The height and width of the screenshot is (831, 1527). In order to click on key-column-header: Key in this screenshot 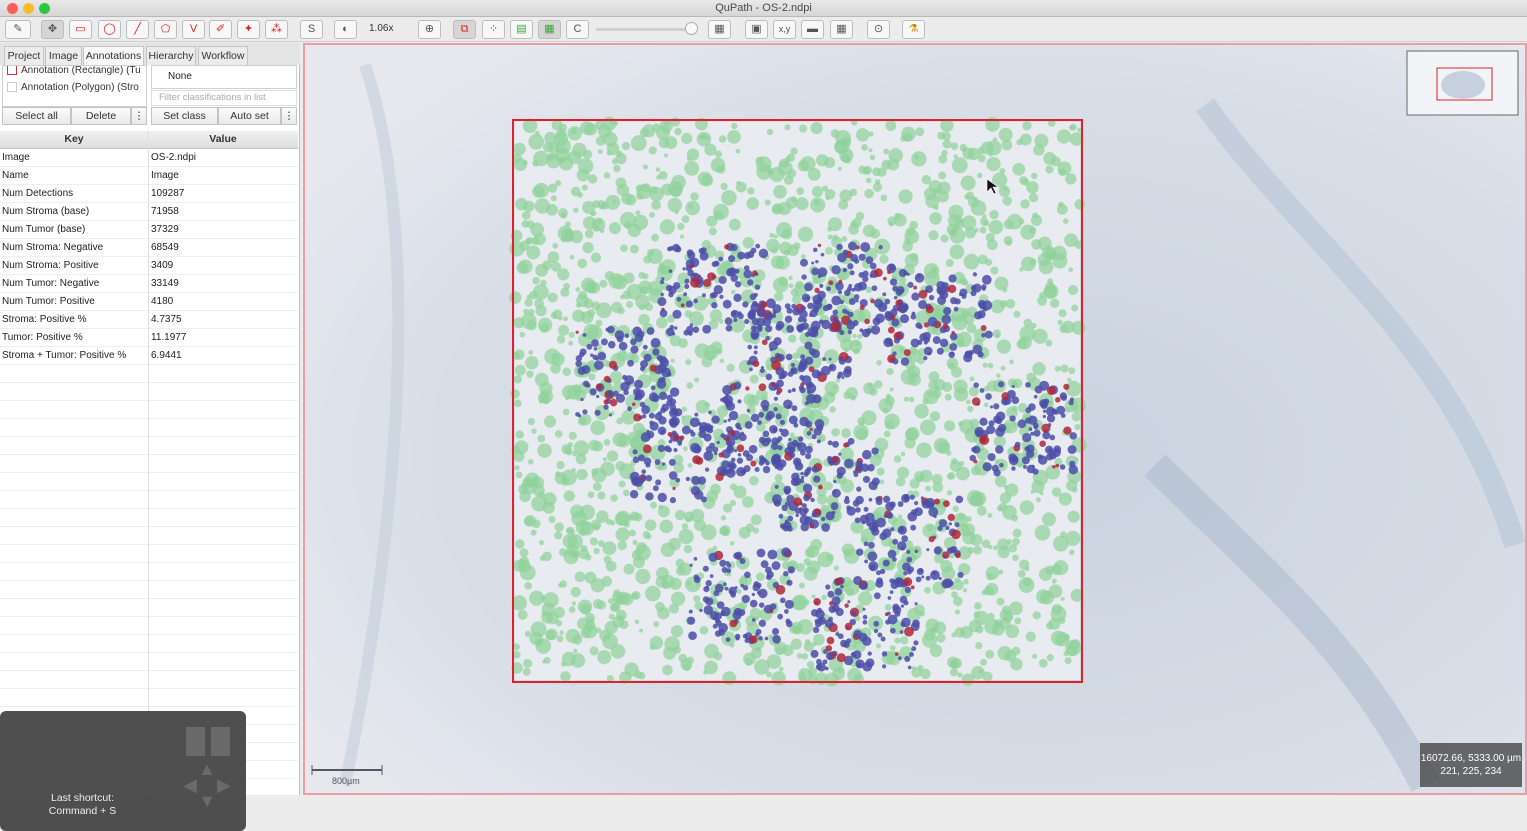, I will do `click(74, 140)`.